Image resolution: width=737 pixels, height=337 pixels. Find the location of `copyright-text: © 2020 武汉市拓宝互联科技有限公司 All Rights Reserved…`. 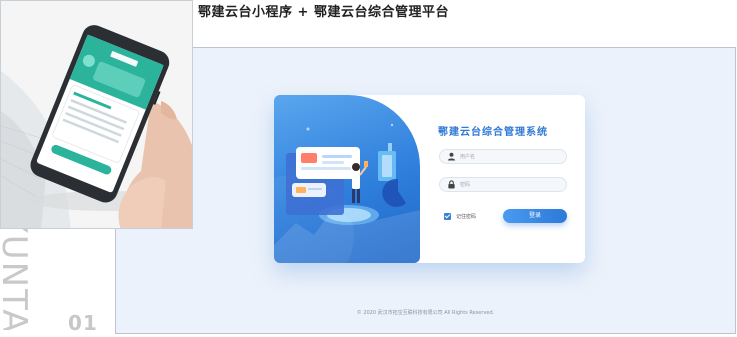

copyright-text: © 2020 武汉市拓宝互联科技有限公司 All Rights Reserved… is located at coordinates (425, 313).